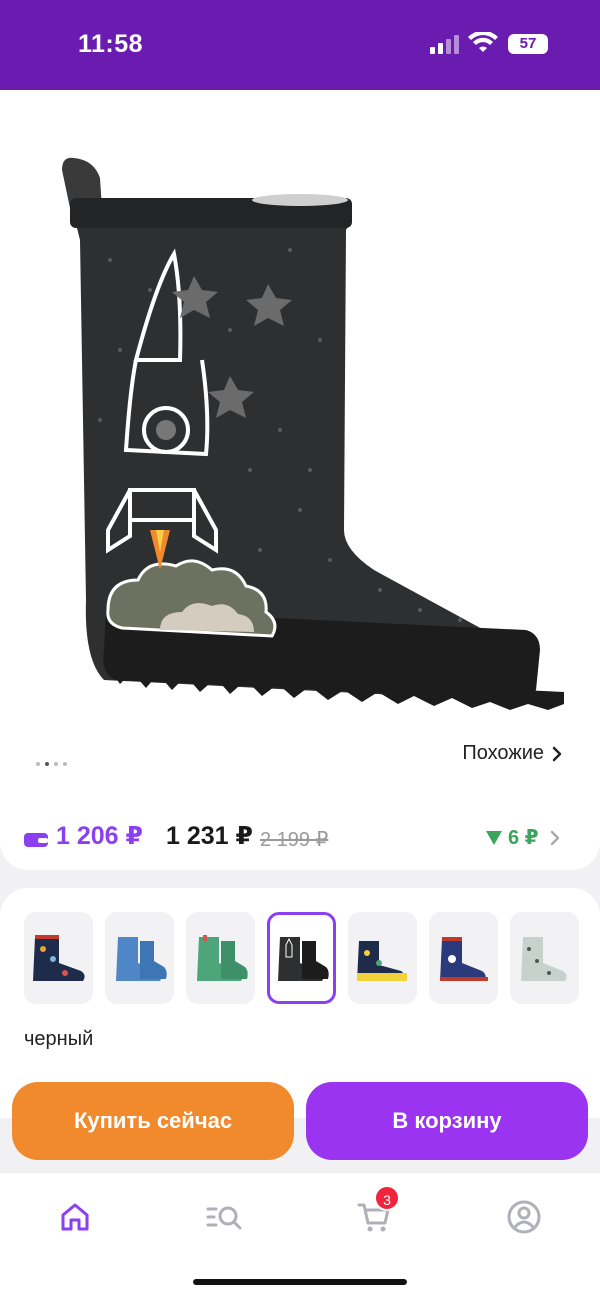  I want to click on heart-icon, so click(486, 135).